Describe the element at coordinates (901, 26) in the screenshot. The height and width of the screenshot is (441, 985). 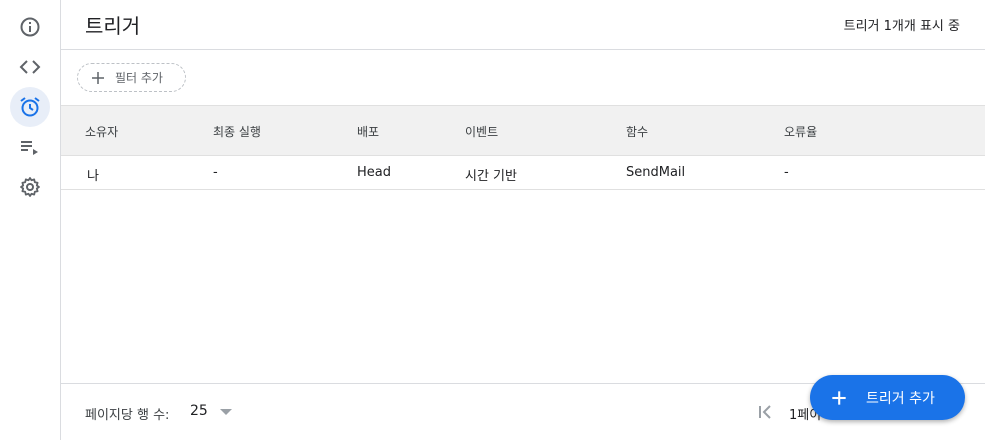
I see `trigger-count-text: 트리거 1개개 표시 중` at that location.